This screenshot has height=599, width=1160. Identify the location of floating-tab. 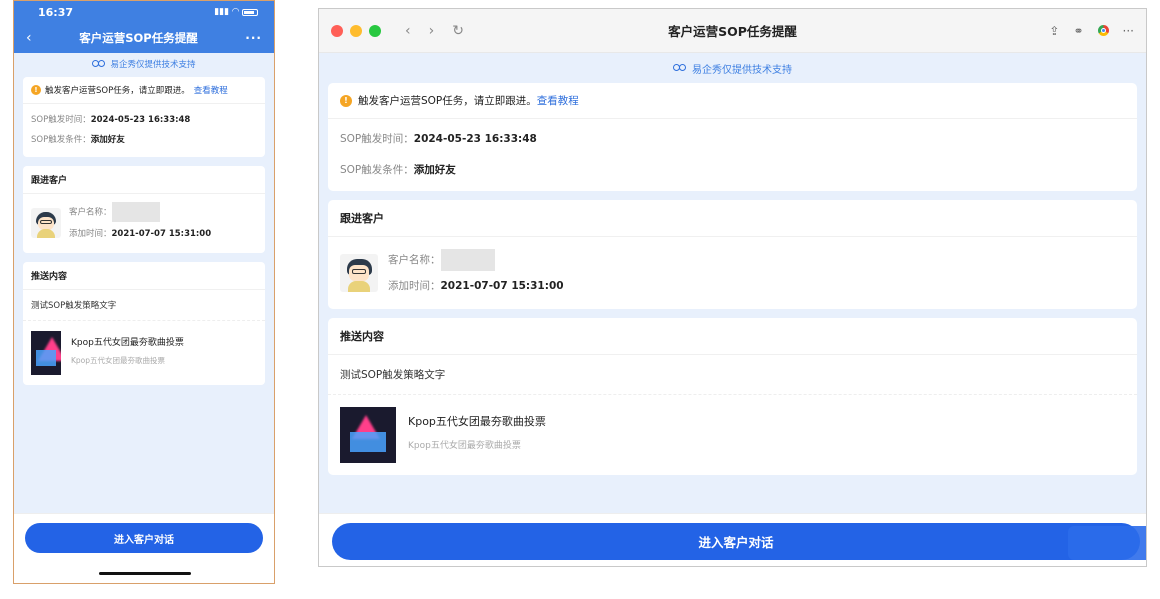
(1107, 543).